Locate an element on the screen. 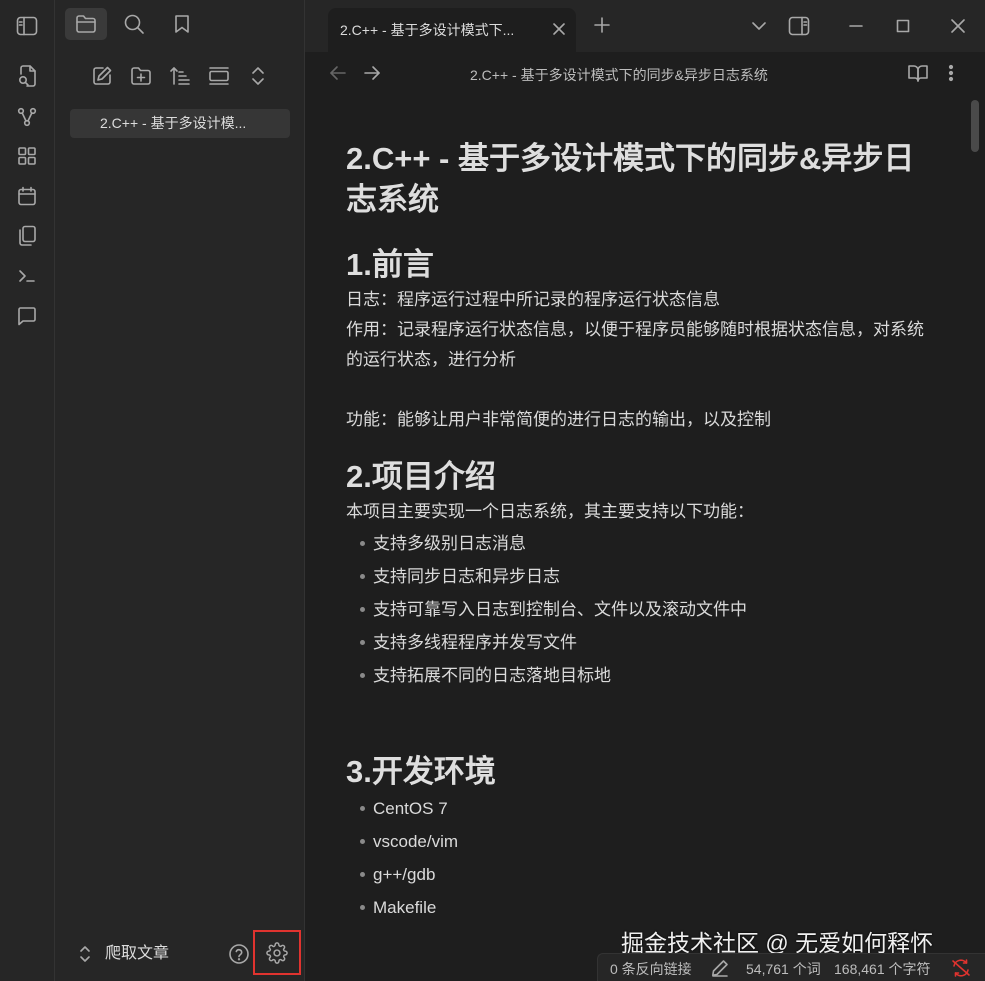 Image resolution: width=985 pixels, height=981 pixels. comment-icon is located at coordinates (27, 316).